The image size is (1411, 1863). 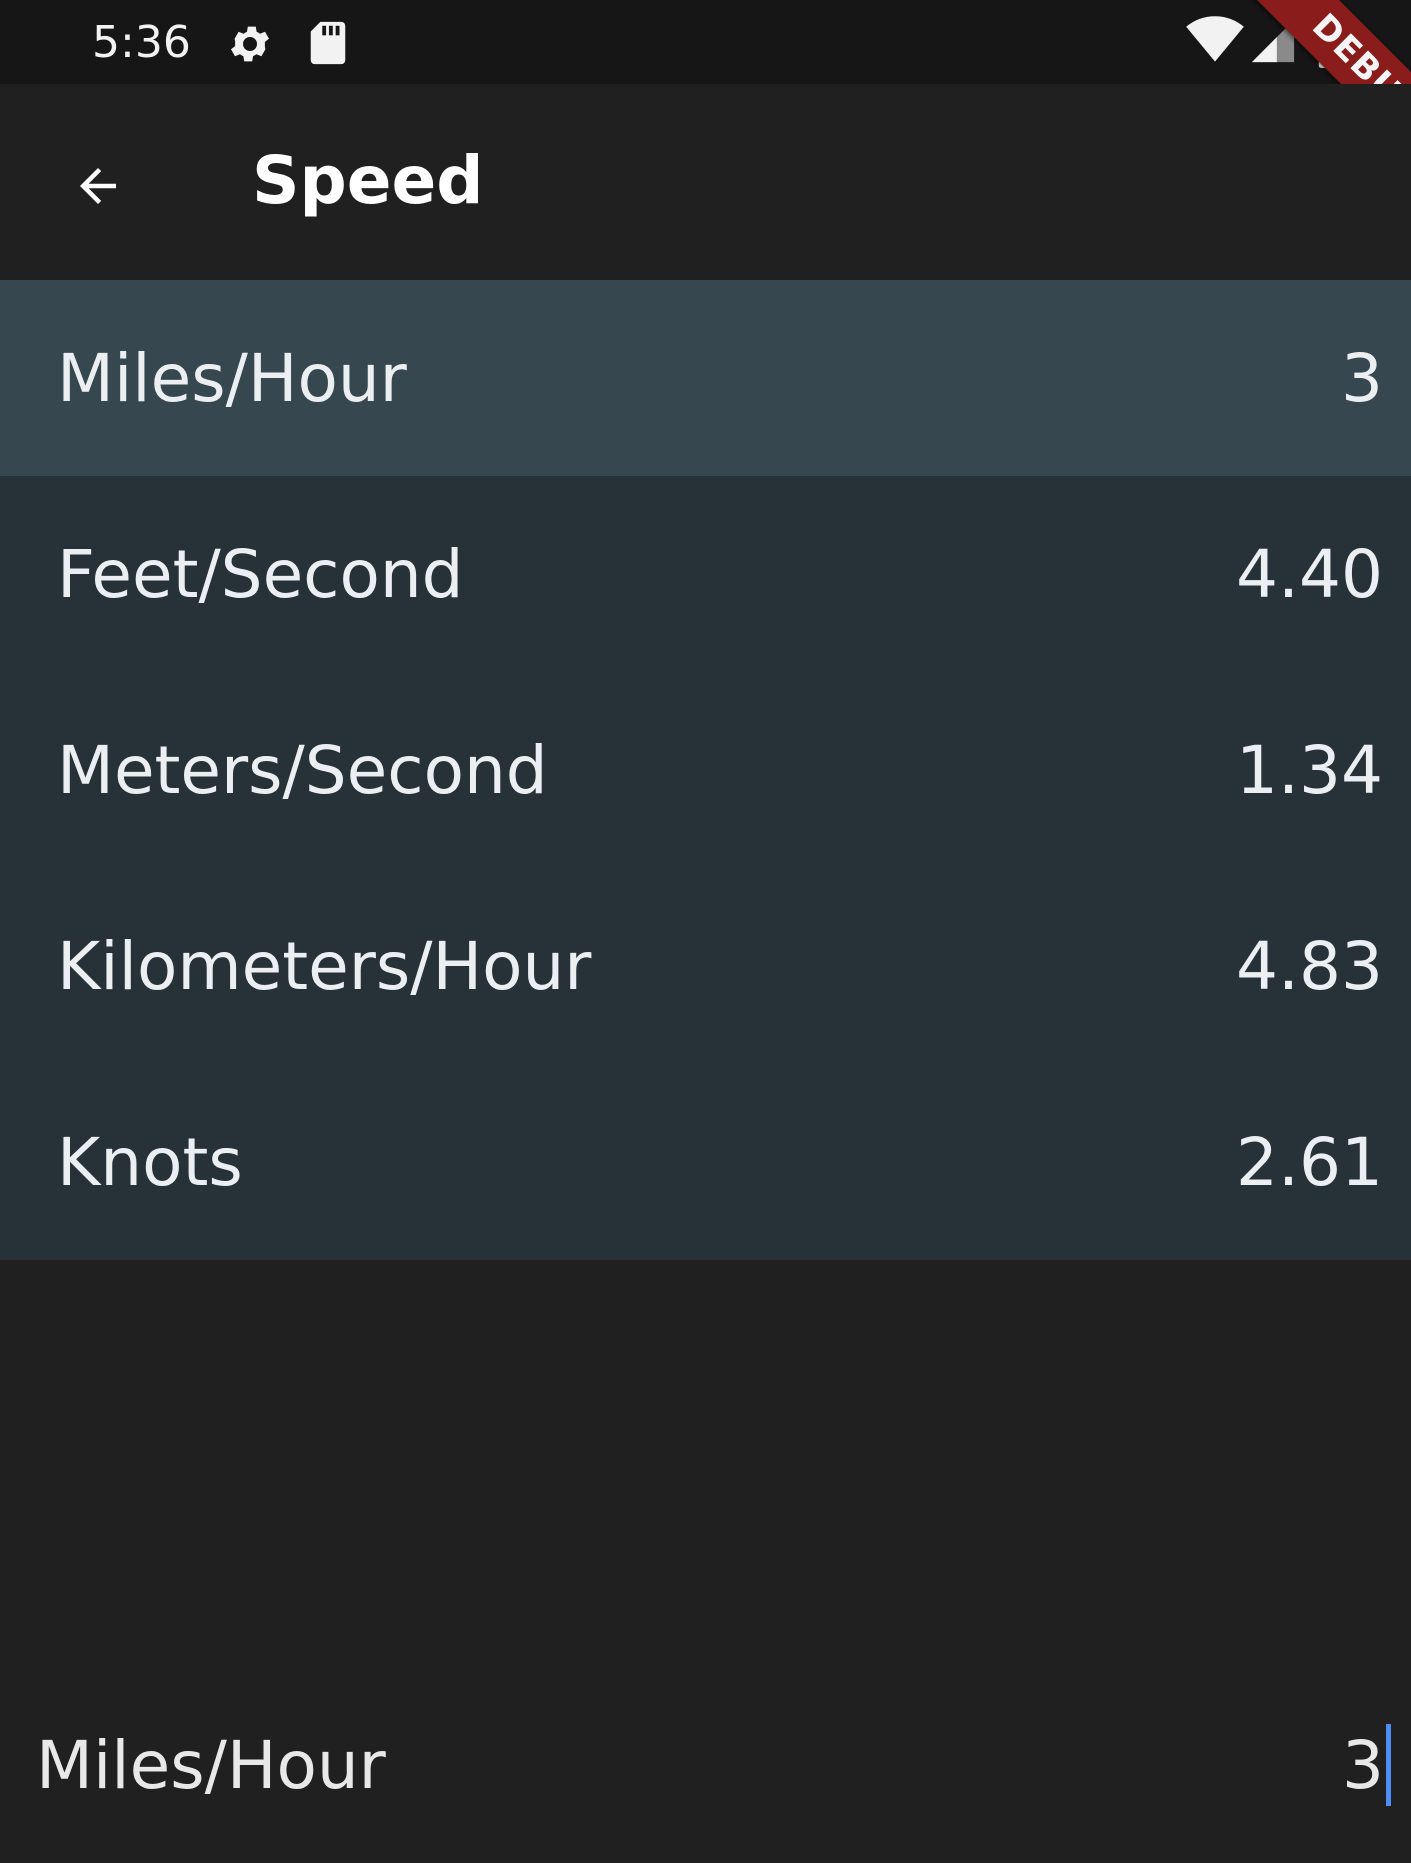 What do you see at coordinates (1388, 1765) in the screenshot?
I see `text-caret` at bounding box center [1388, 1765].